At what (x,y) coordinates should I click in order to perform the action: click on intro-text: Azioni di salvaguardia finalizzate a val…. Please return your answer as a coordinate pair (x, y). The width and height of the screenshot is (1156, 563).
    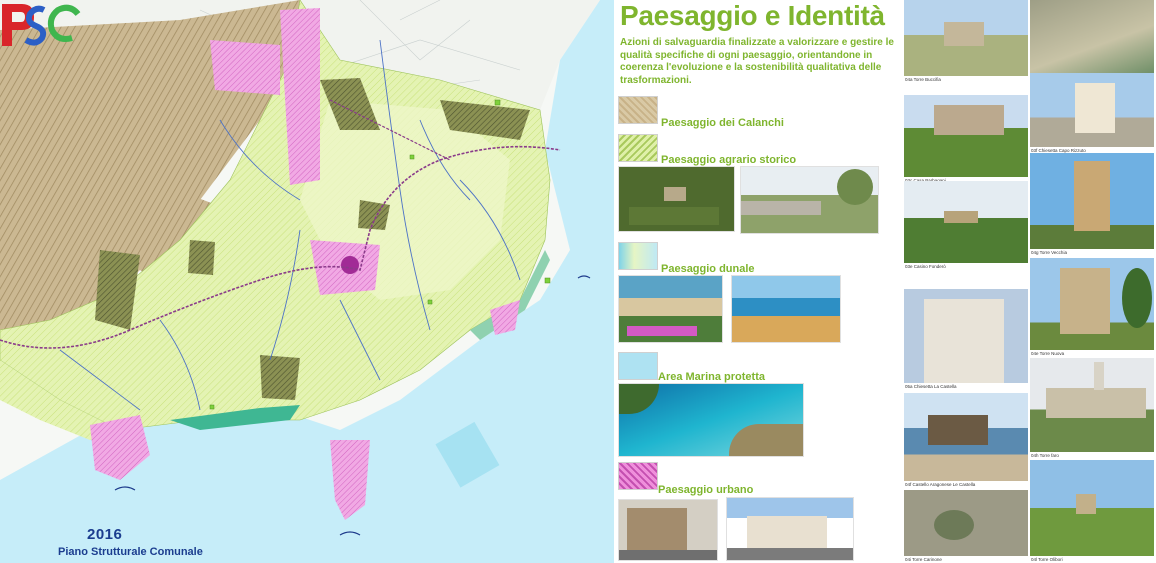
    Looking at the image, I should click on (757, 61).